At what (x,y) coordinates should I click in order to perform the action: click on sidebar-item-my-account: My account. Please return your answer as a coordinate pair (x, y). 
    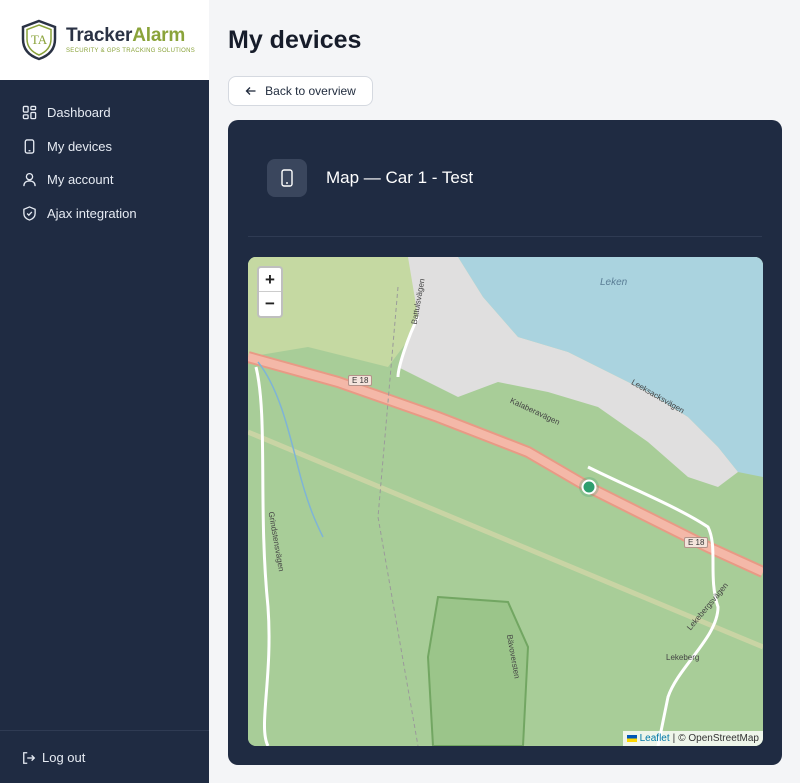
    Looking at the image, I should click on (104, 180).